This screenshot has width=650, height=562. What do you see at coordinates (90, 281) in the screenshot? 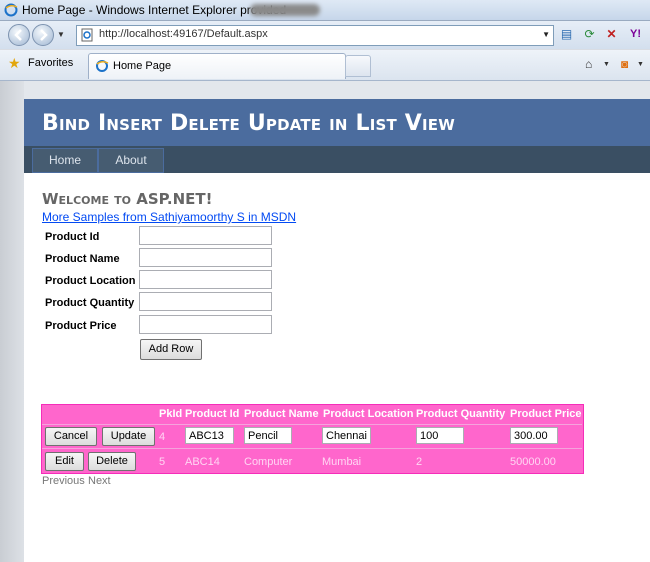
I see `product-location-label: Product Location` at bounding box center [90, 281].